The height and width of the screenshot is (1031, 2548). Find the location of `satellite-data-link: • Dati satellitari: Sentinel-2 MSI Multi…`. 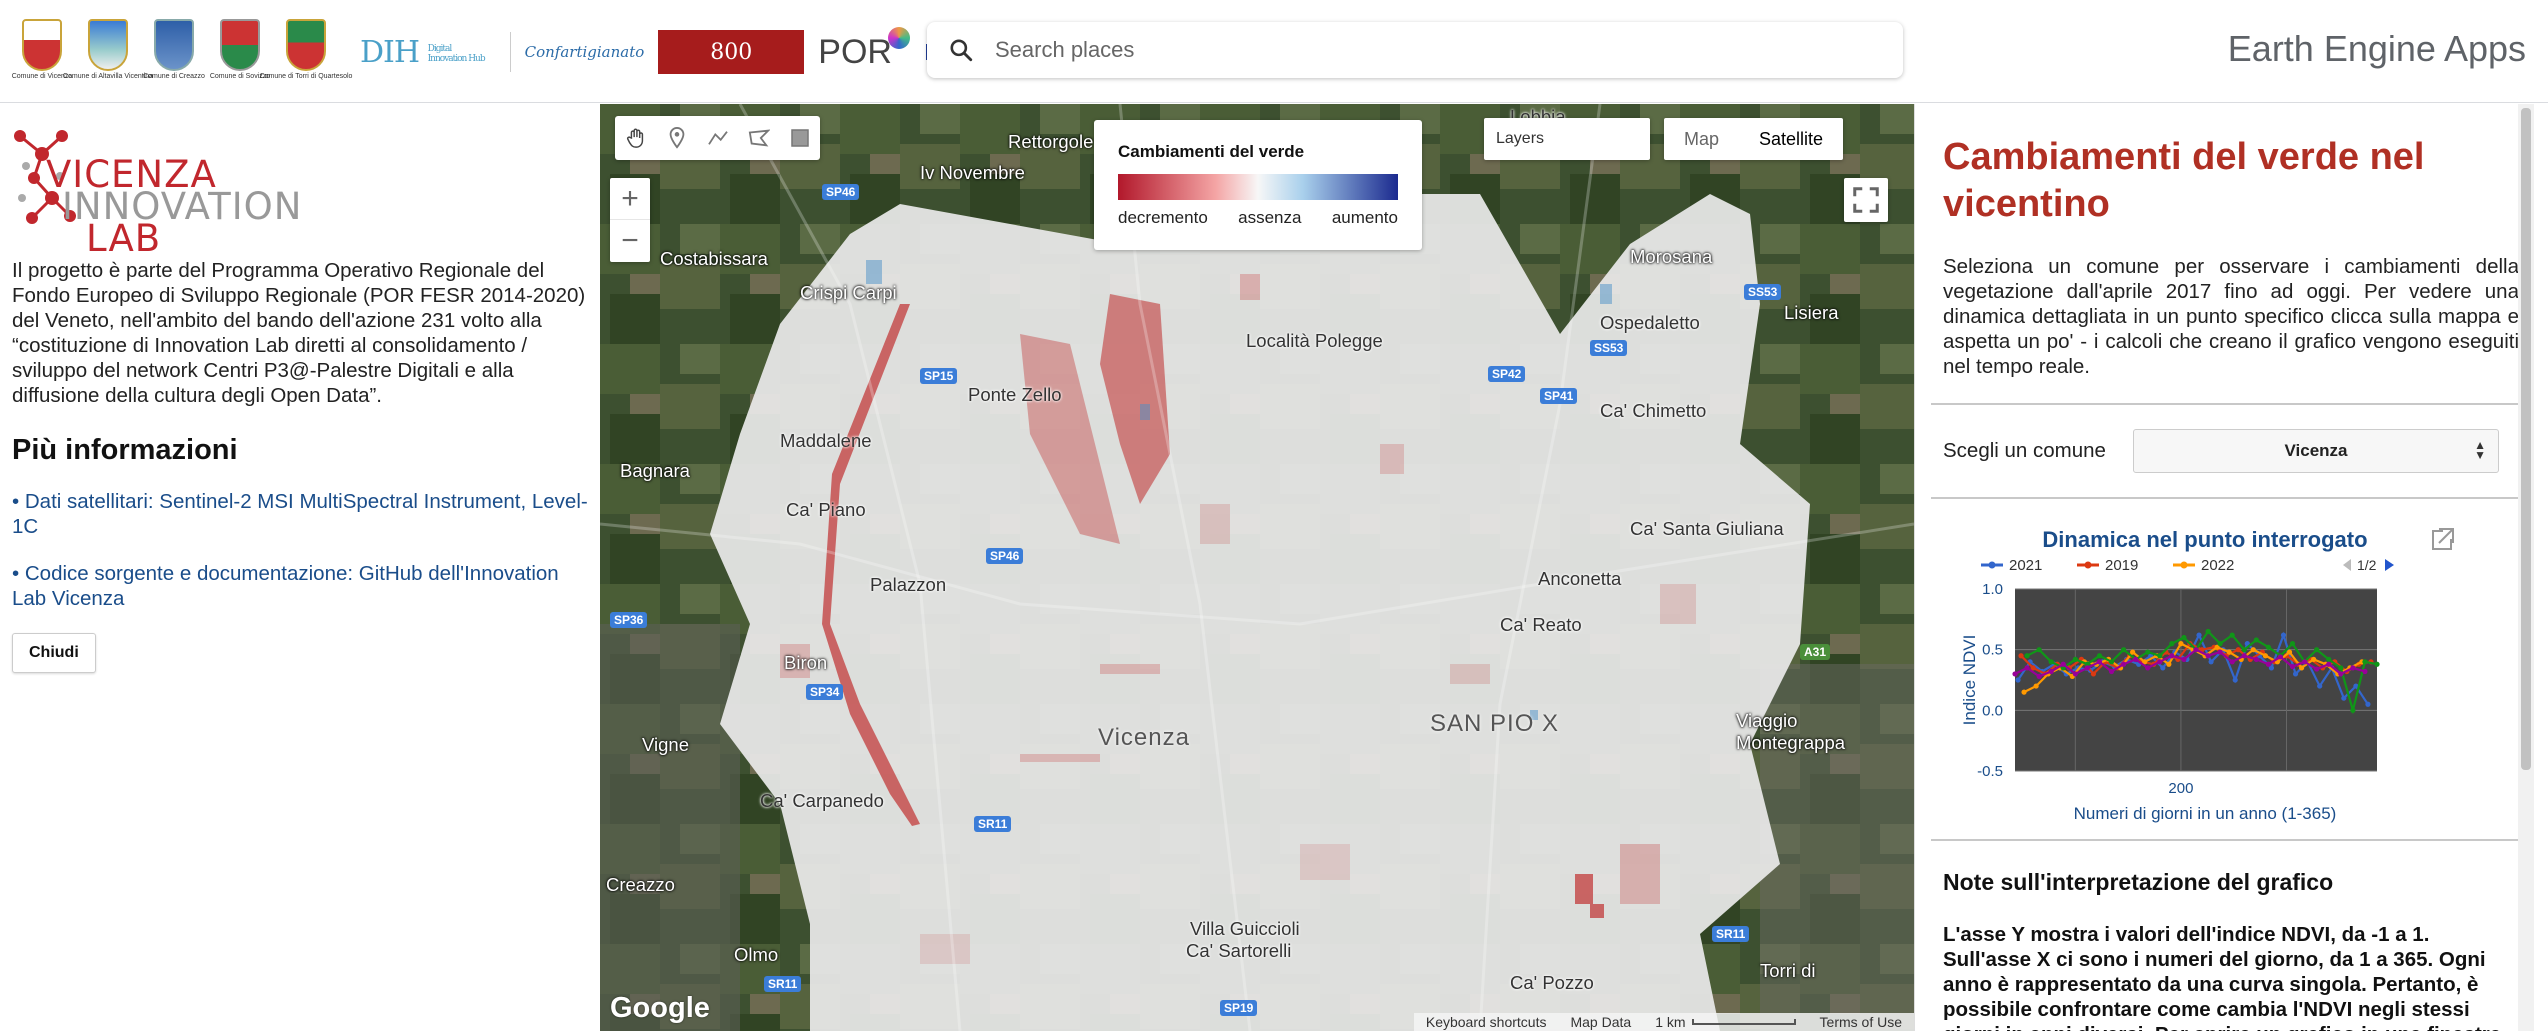

satellite-data-link: • Dati satellitari: Sentinel-2 MSI Multi… is located at coordinates (300, 514).